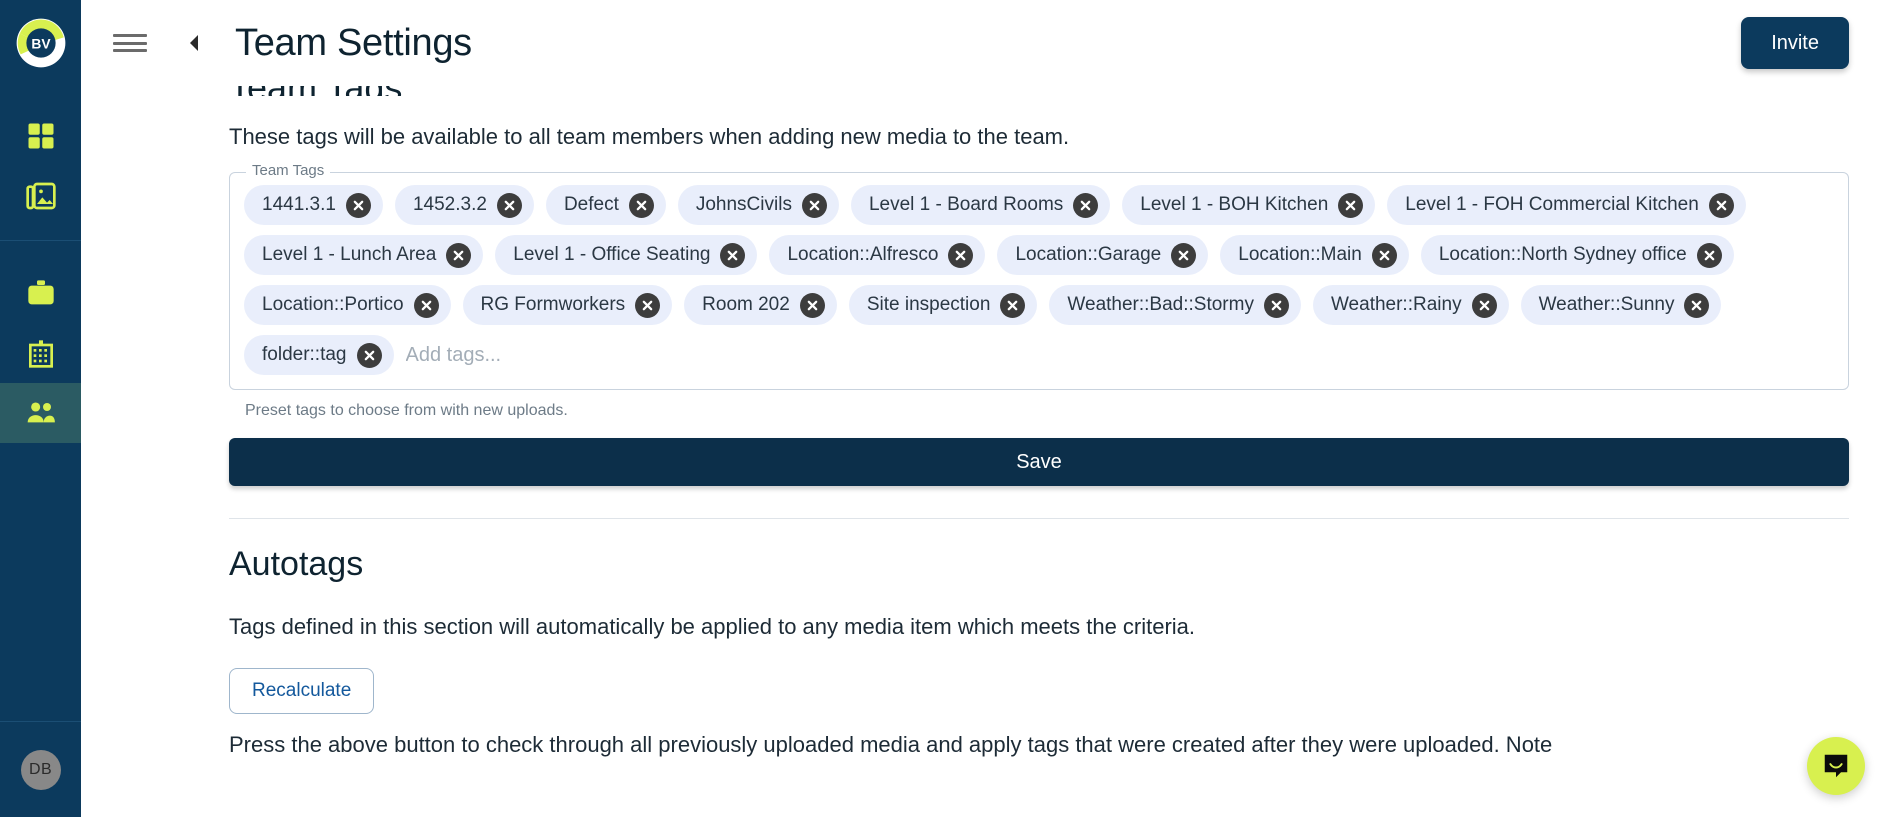 The width and height of the screenshot is (1891, 817). Describe the element at coordinates (364, 255) in the screenshot. I see `tag-chip: Level 1 - Lunch Area` at that location.